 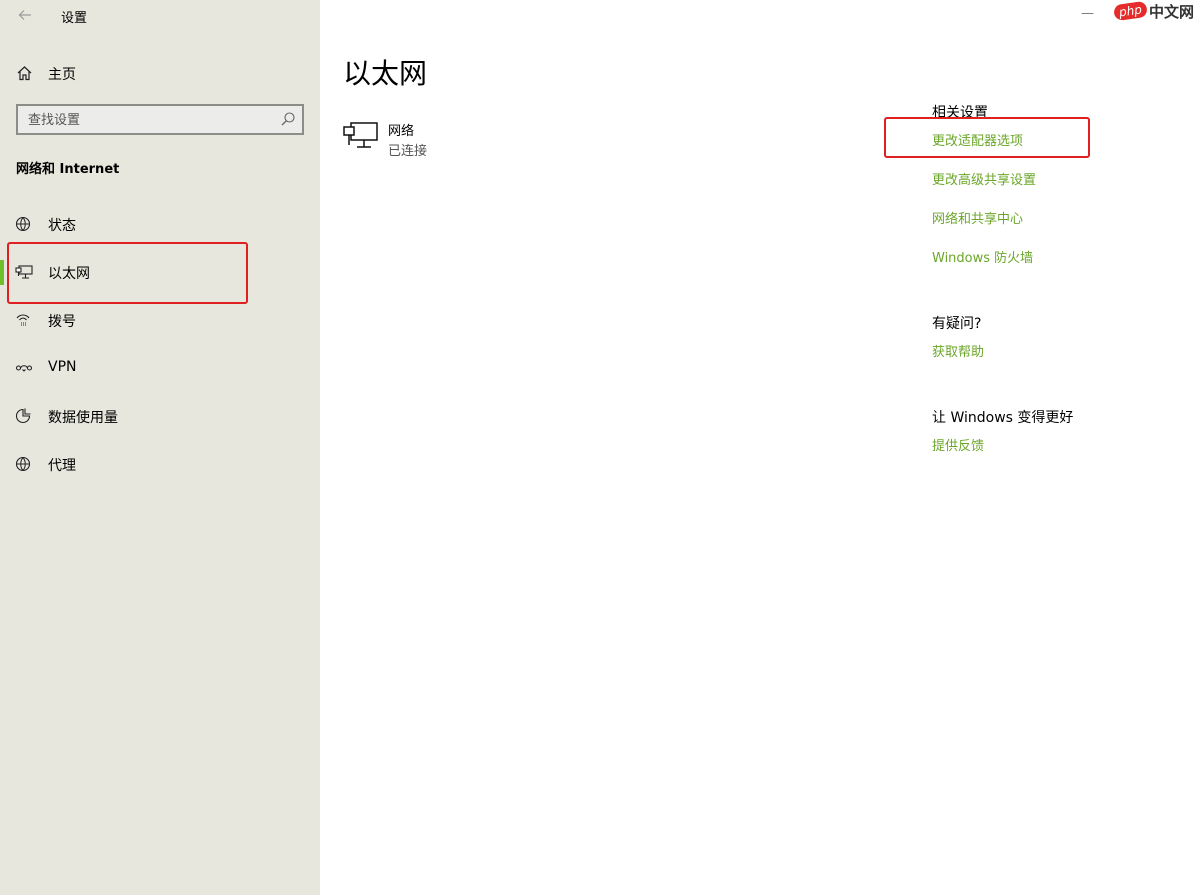 What do you see at coordinates (23, 224) in the screenshot?
I see `globe-status-icon` at bounding box center [23, 224].